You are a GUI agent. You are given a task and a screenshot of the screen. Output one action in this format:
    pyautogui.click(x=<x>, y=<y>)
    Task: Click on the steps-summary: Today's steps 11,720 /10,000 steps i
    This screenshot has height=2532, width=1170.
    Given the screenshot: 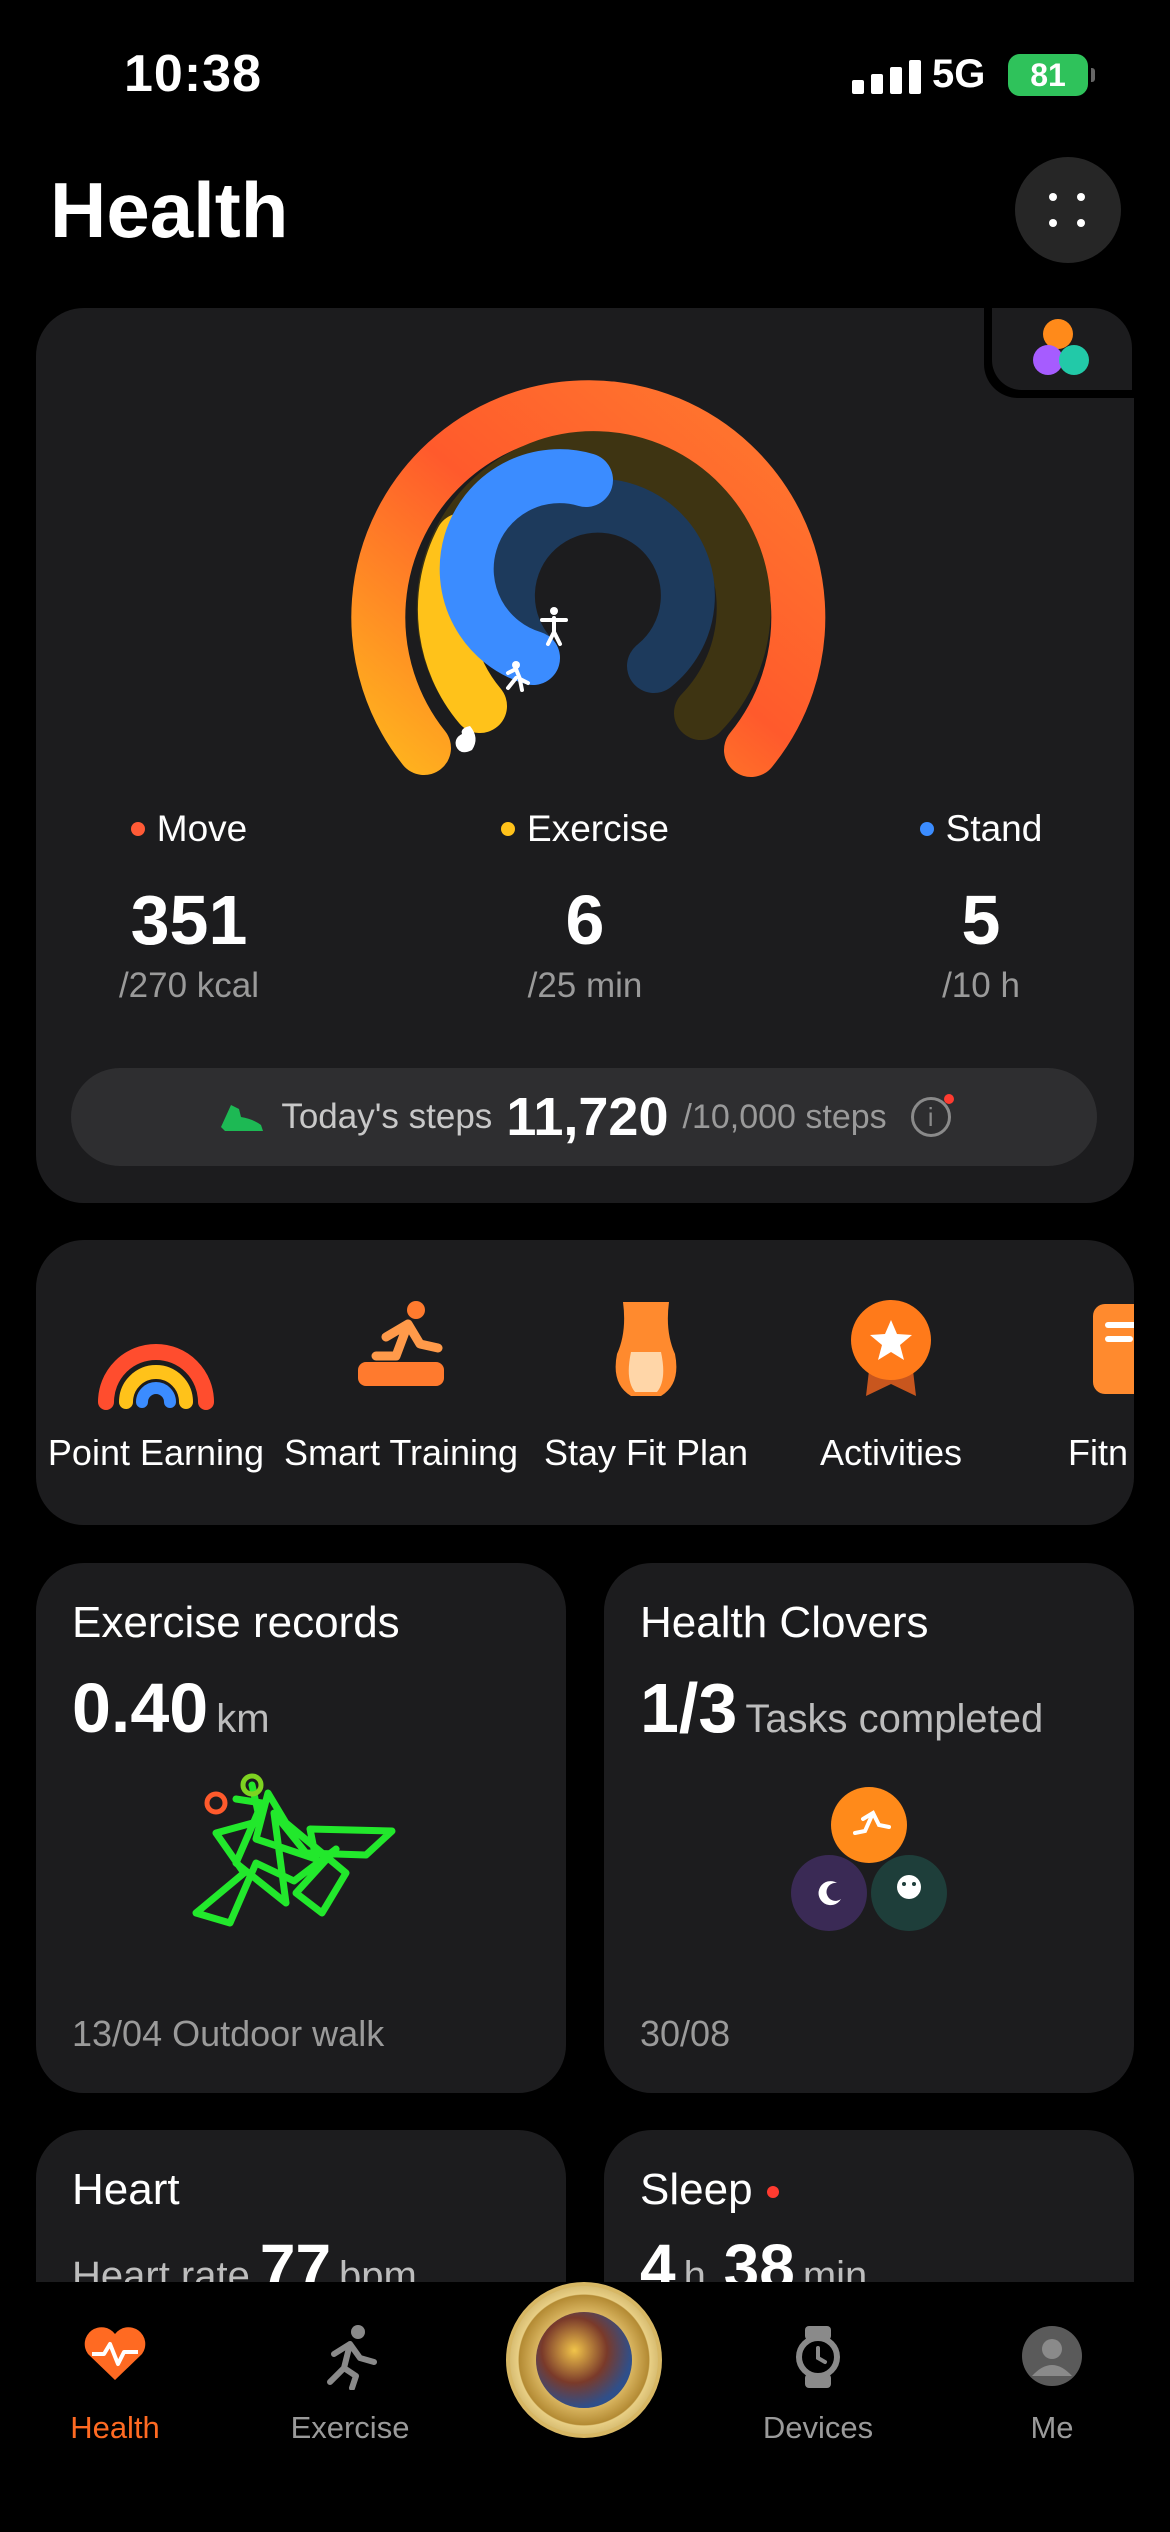 What is the action you would take?
    pyautogui.click(x=584, y=1117)
    